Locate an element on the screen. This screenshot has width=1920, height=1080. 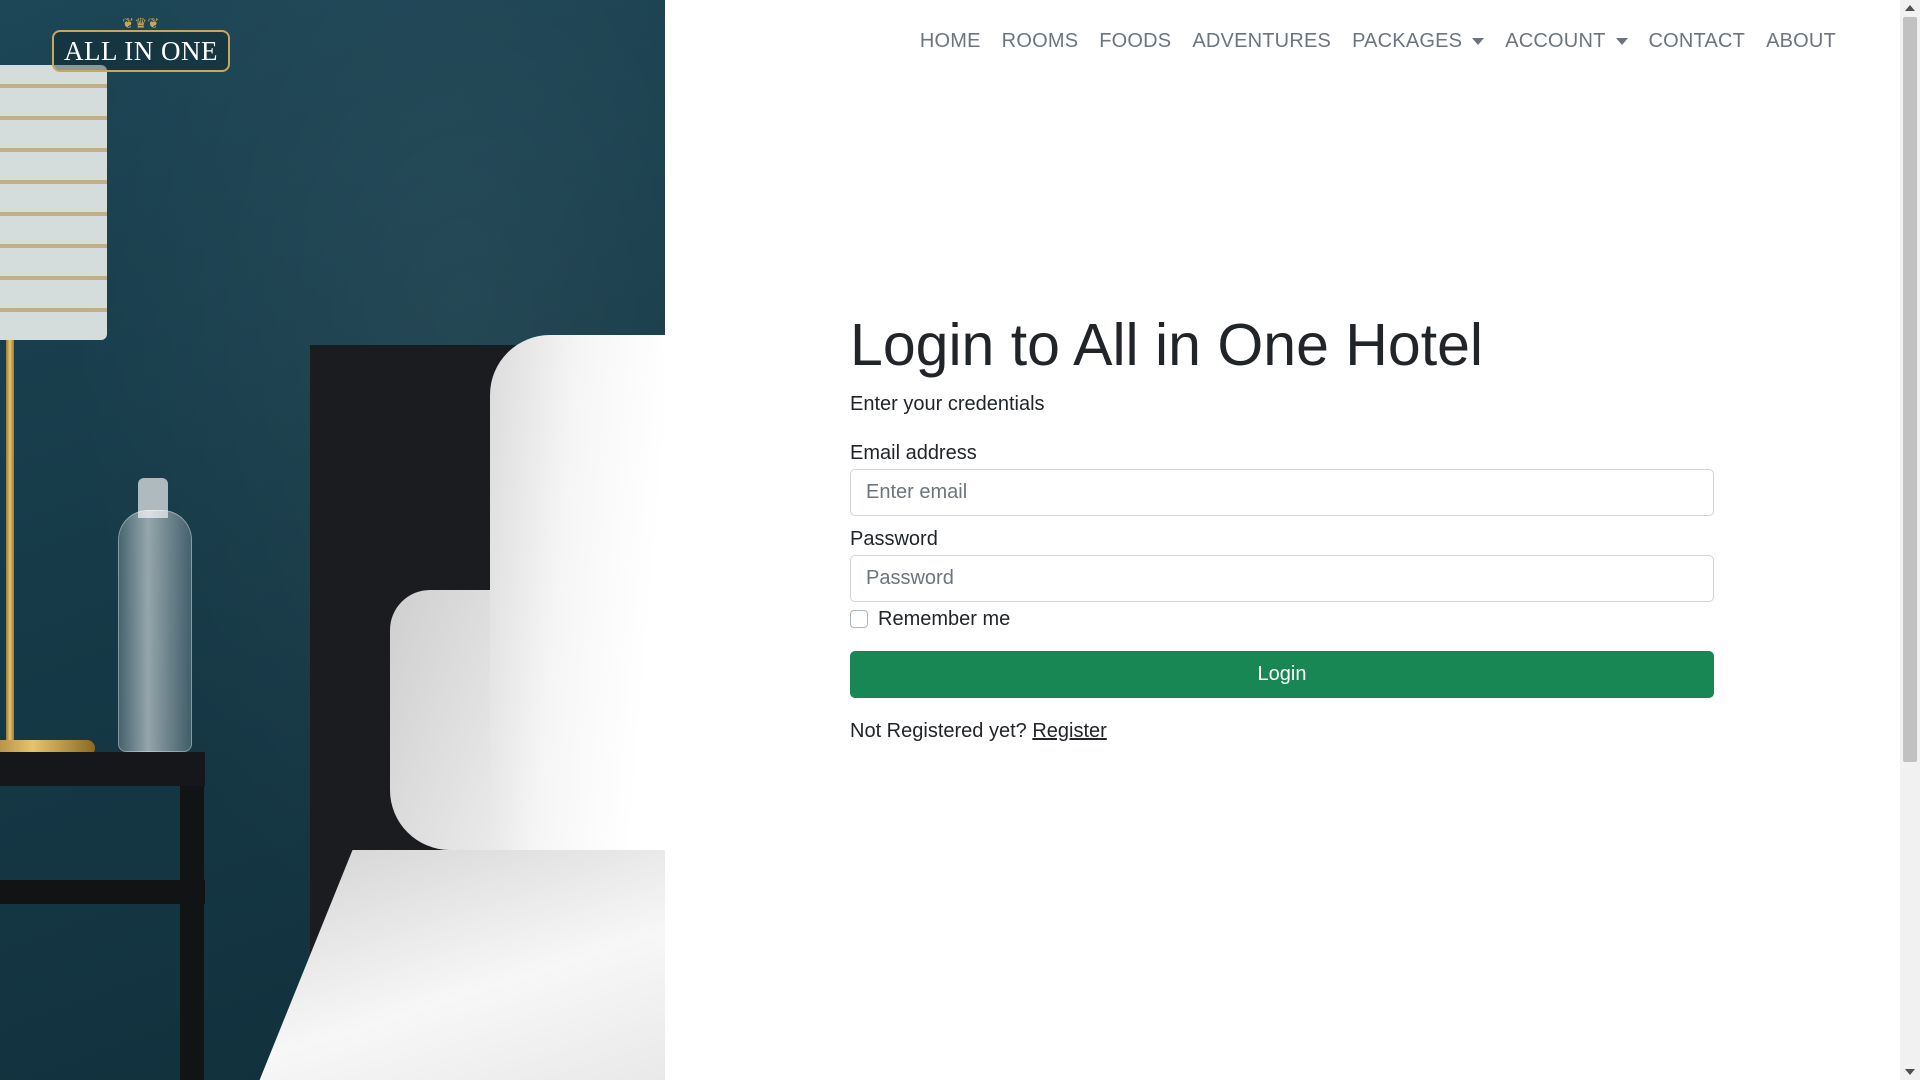
nav-item-label: ADVENTURES is located at coordinates (1262, 41).